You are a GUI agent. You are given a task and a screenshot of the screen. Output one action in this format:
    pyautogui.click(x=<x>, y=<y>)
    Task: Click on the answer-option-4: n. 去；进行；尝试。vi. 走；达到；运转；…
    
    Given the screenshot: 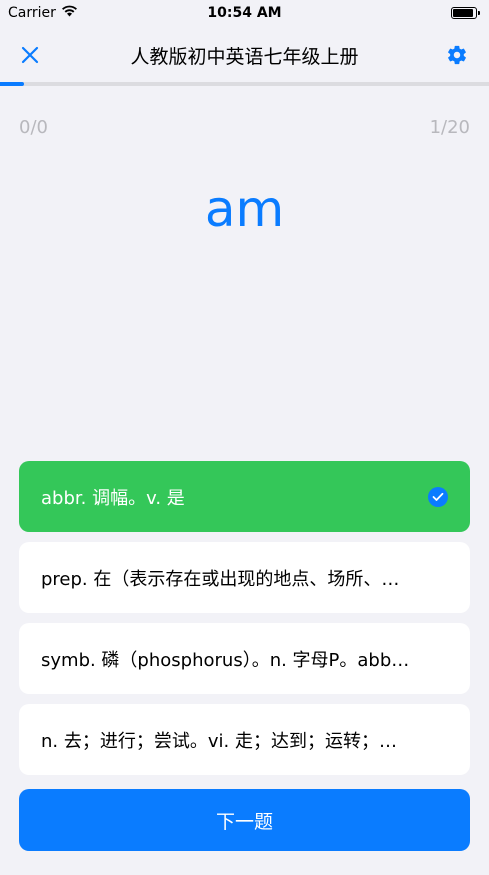 What is the action you would take?
    pyautogui.click(x=244, y=739)
    